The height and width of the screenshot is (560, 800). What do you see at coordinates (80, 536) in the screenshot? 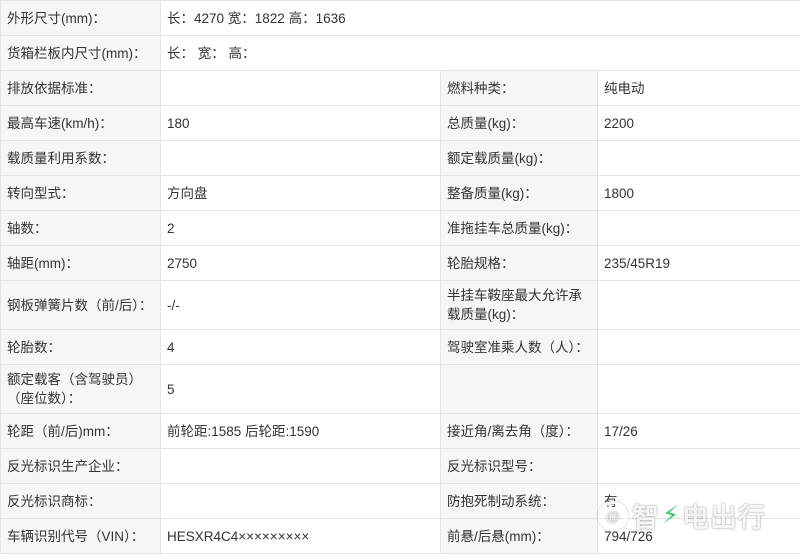
I see `label-vin: 车辆识别代号（VIN）：` at bounding box center [80, 536].